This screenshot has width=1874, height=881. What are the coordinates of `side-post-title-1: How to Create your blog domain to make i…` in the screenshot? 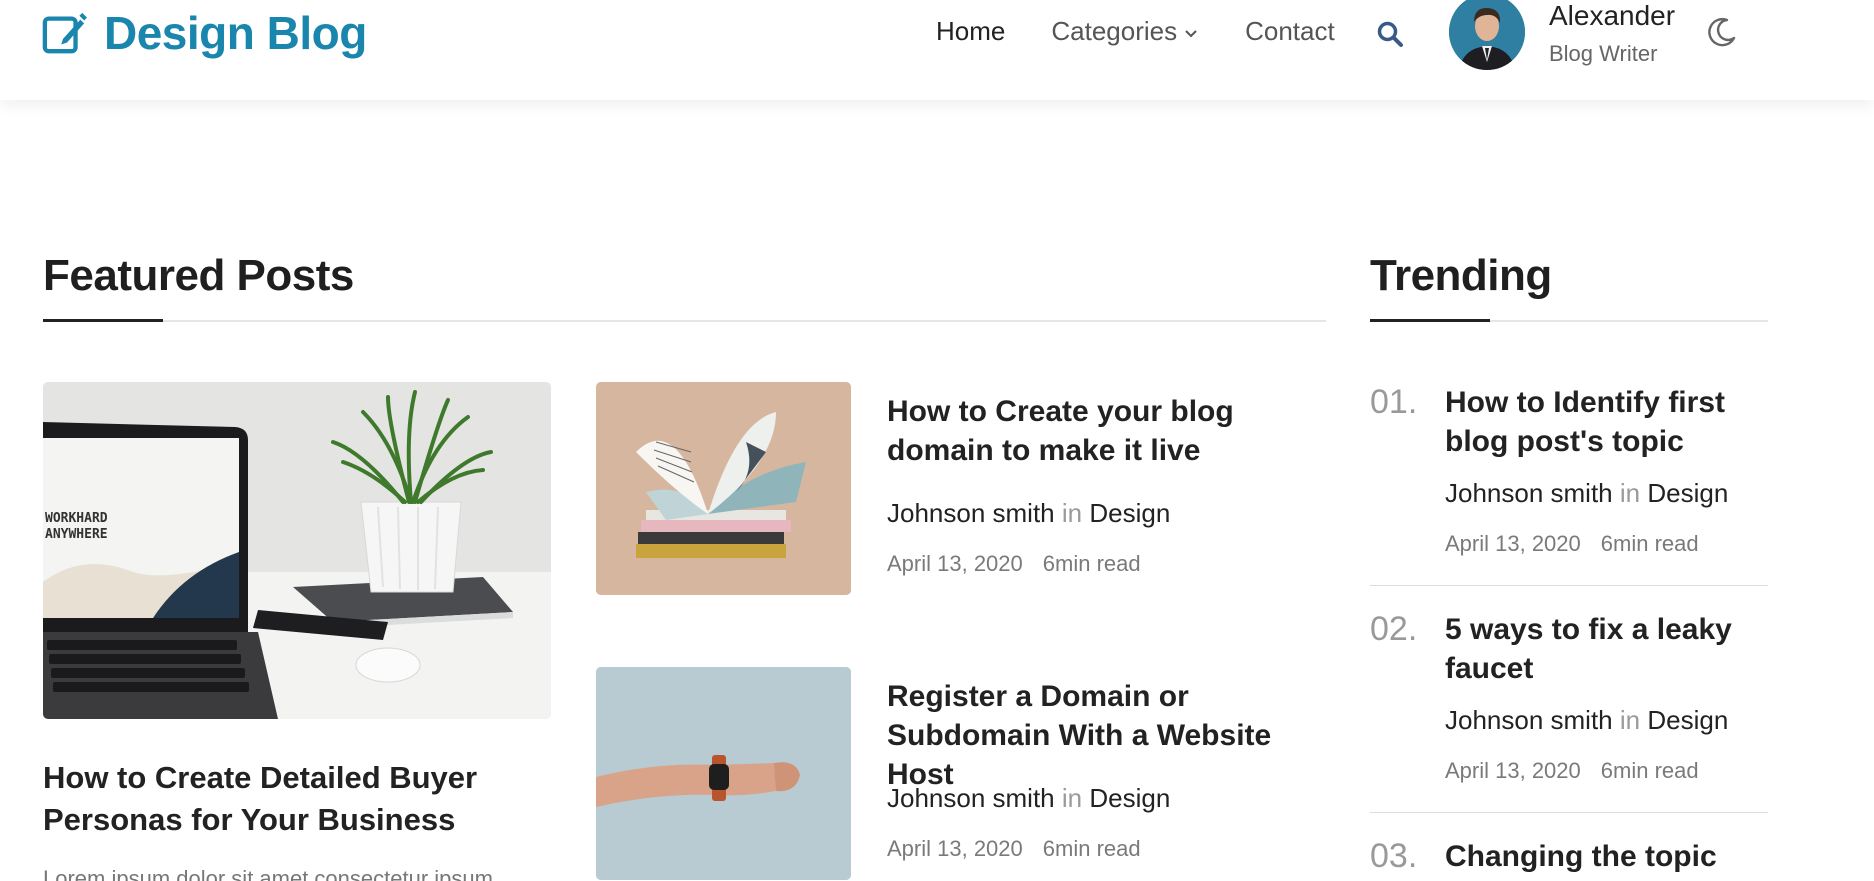 It's located at (1107, 431).